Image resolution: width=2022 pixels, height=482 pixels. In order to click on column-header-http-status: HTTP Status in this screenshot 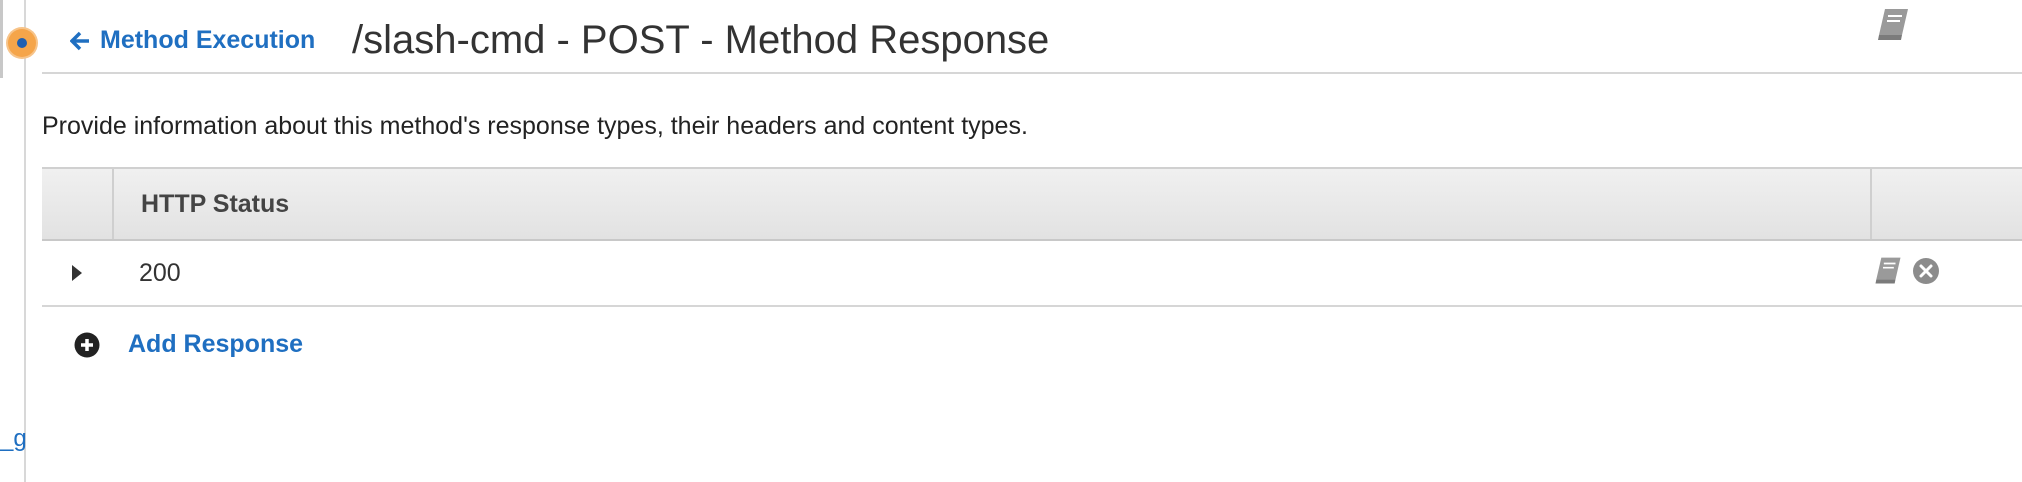, I will do `click(993, 204)`.